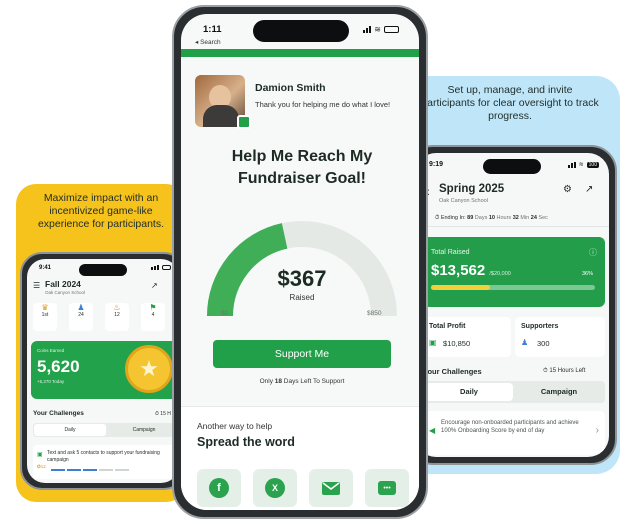 The width and height of the screenshot is (621, 523). I want to click on facebook-icon: f, so click(219, 488).